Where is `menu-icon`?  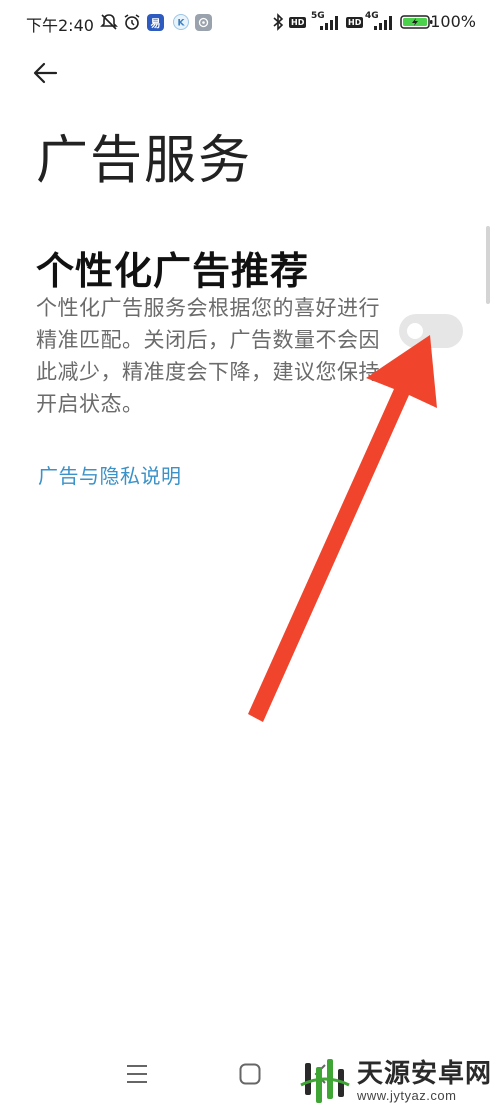
menu-icon is located at coordinates (137, 1074).